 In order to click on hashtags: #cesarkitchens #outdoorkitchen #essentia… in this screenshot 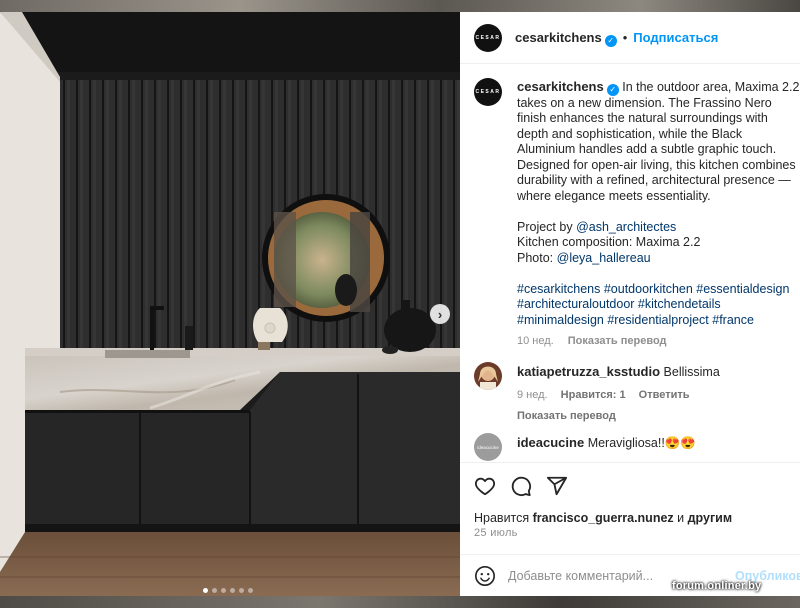, I will do `click(658, 305)`.